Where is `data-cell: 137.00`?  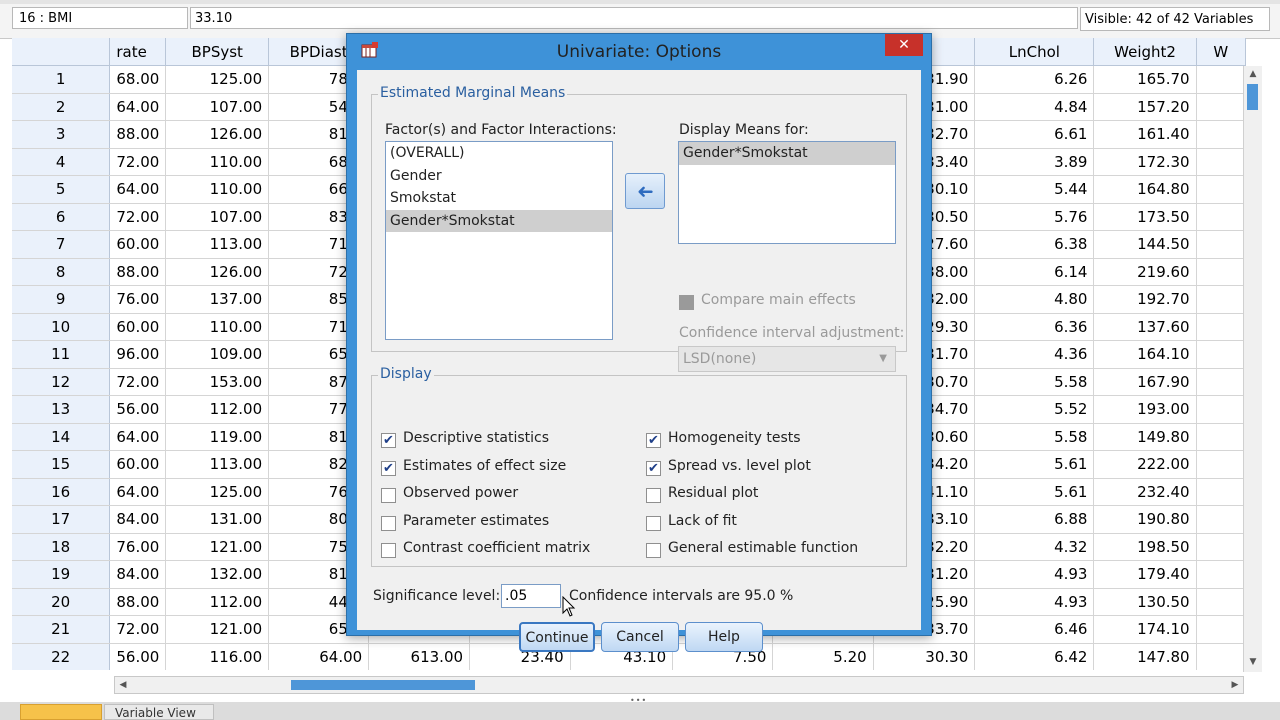
data-cell: 137.00 is located at coordinates (217, 299).